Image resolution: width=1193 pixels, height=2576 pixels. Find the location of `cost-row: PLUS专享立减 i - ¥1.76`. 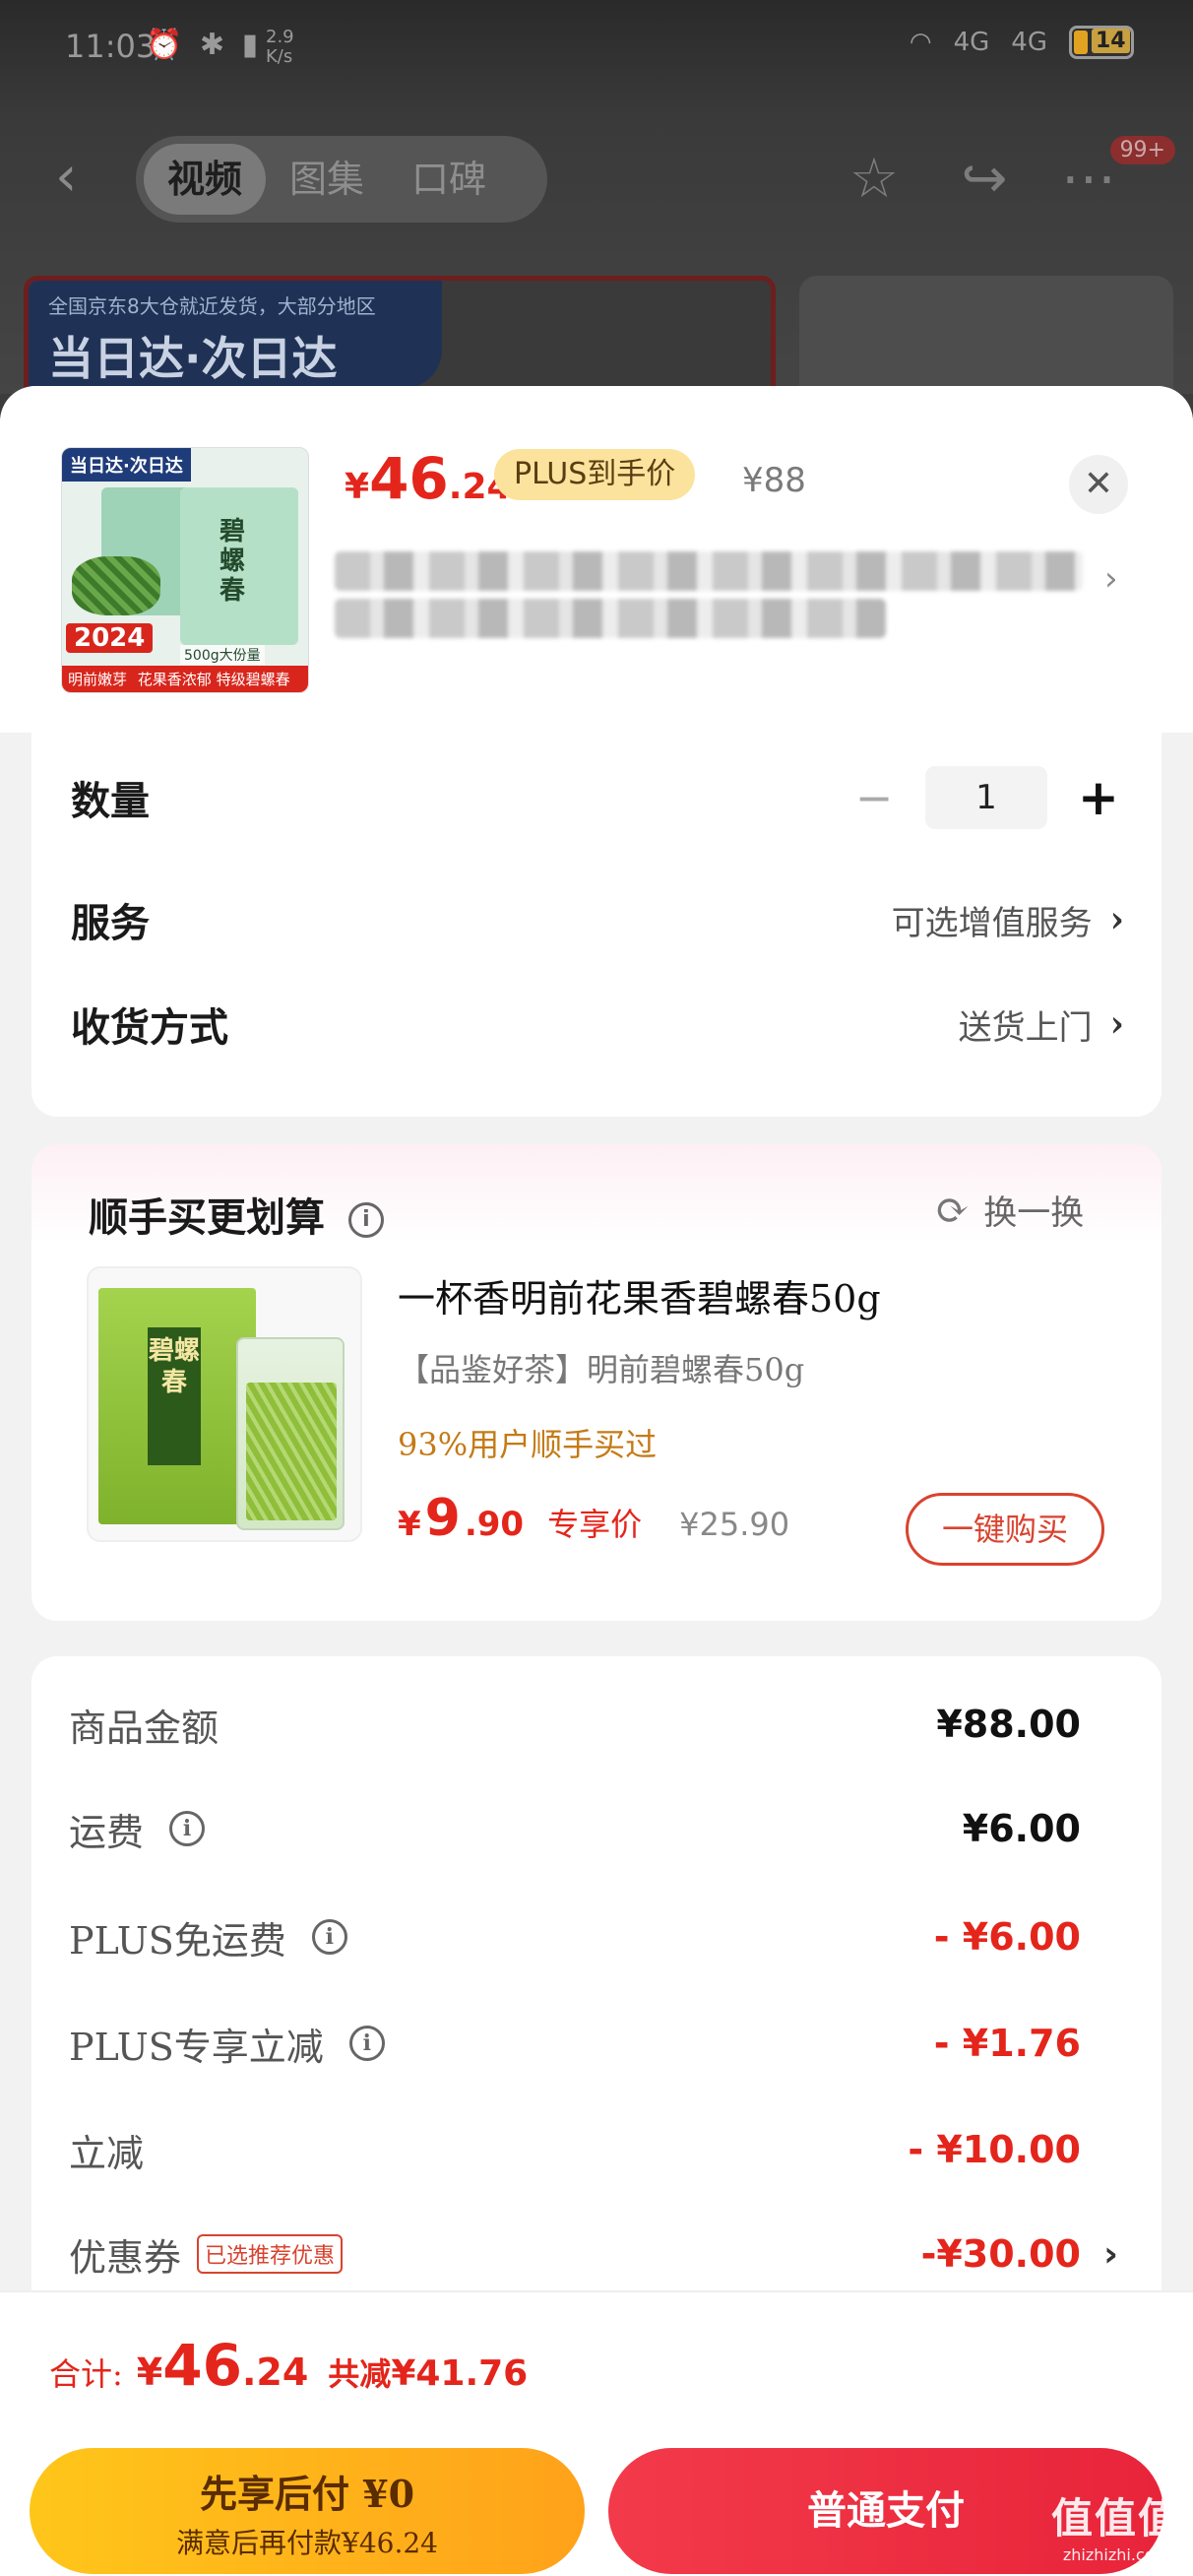

cost-row: PLUS专享立减 i - ¥1.76 is located at coordinates (595, 2043).